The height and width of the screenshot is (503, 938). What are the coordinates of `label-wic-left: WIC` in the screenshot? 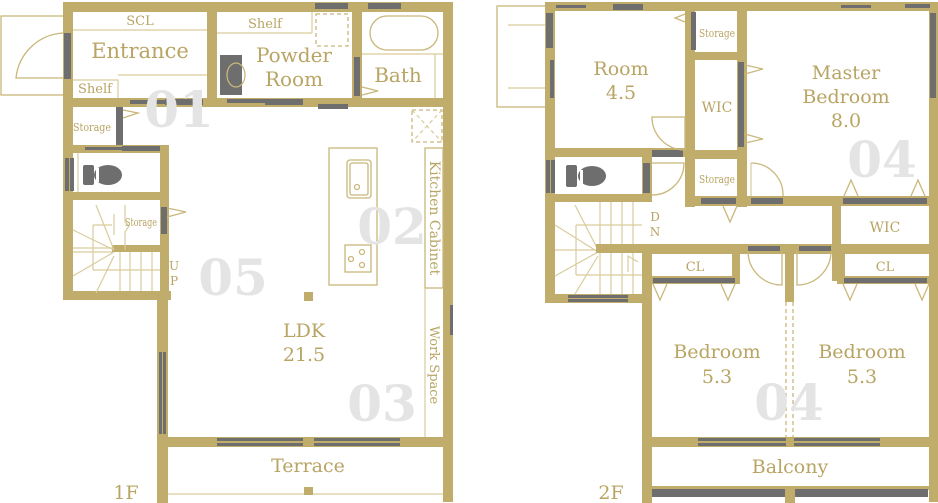 It's located at (717, 108).